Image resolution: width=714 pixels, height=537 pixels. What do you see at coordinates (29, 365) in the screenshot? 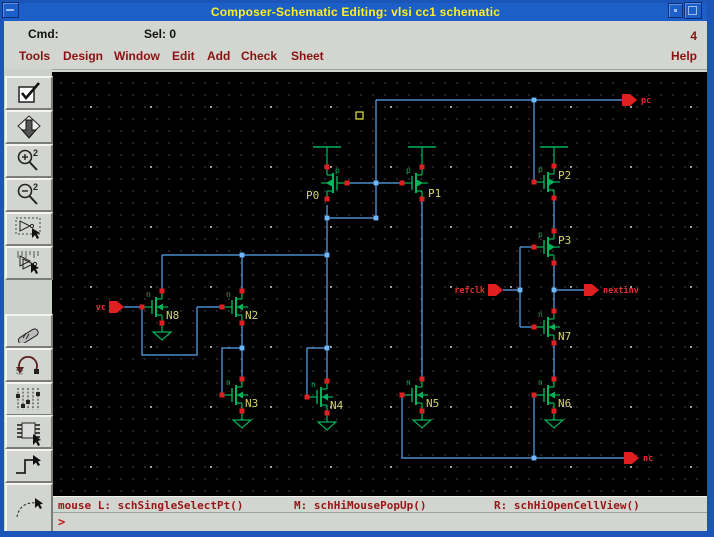
I see `undo-button` at bounding box center [29, 365].